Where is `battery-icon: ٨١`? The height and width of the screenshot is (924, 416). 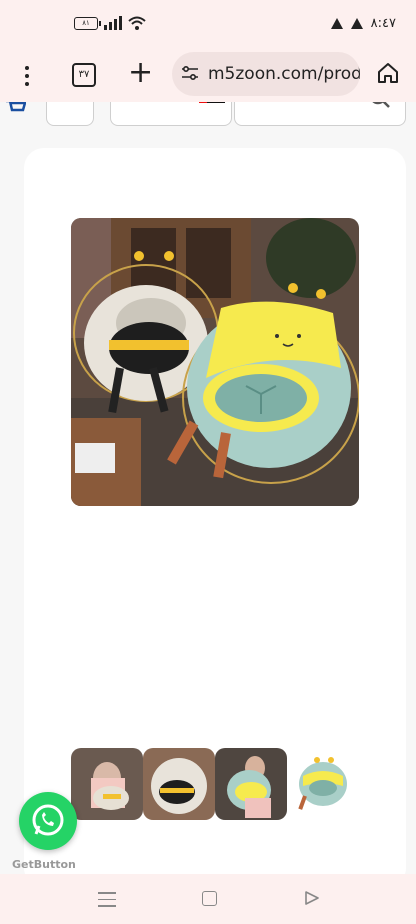 battery-icon: ٨١ is located at coordinates (87, 23).